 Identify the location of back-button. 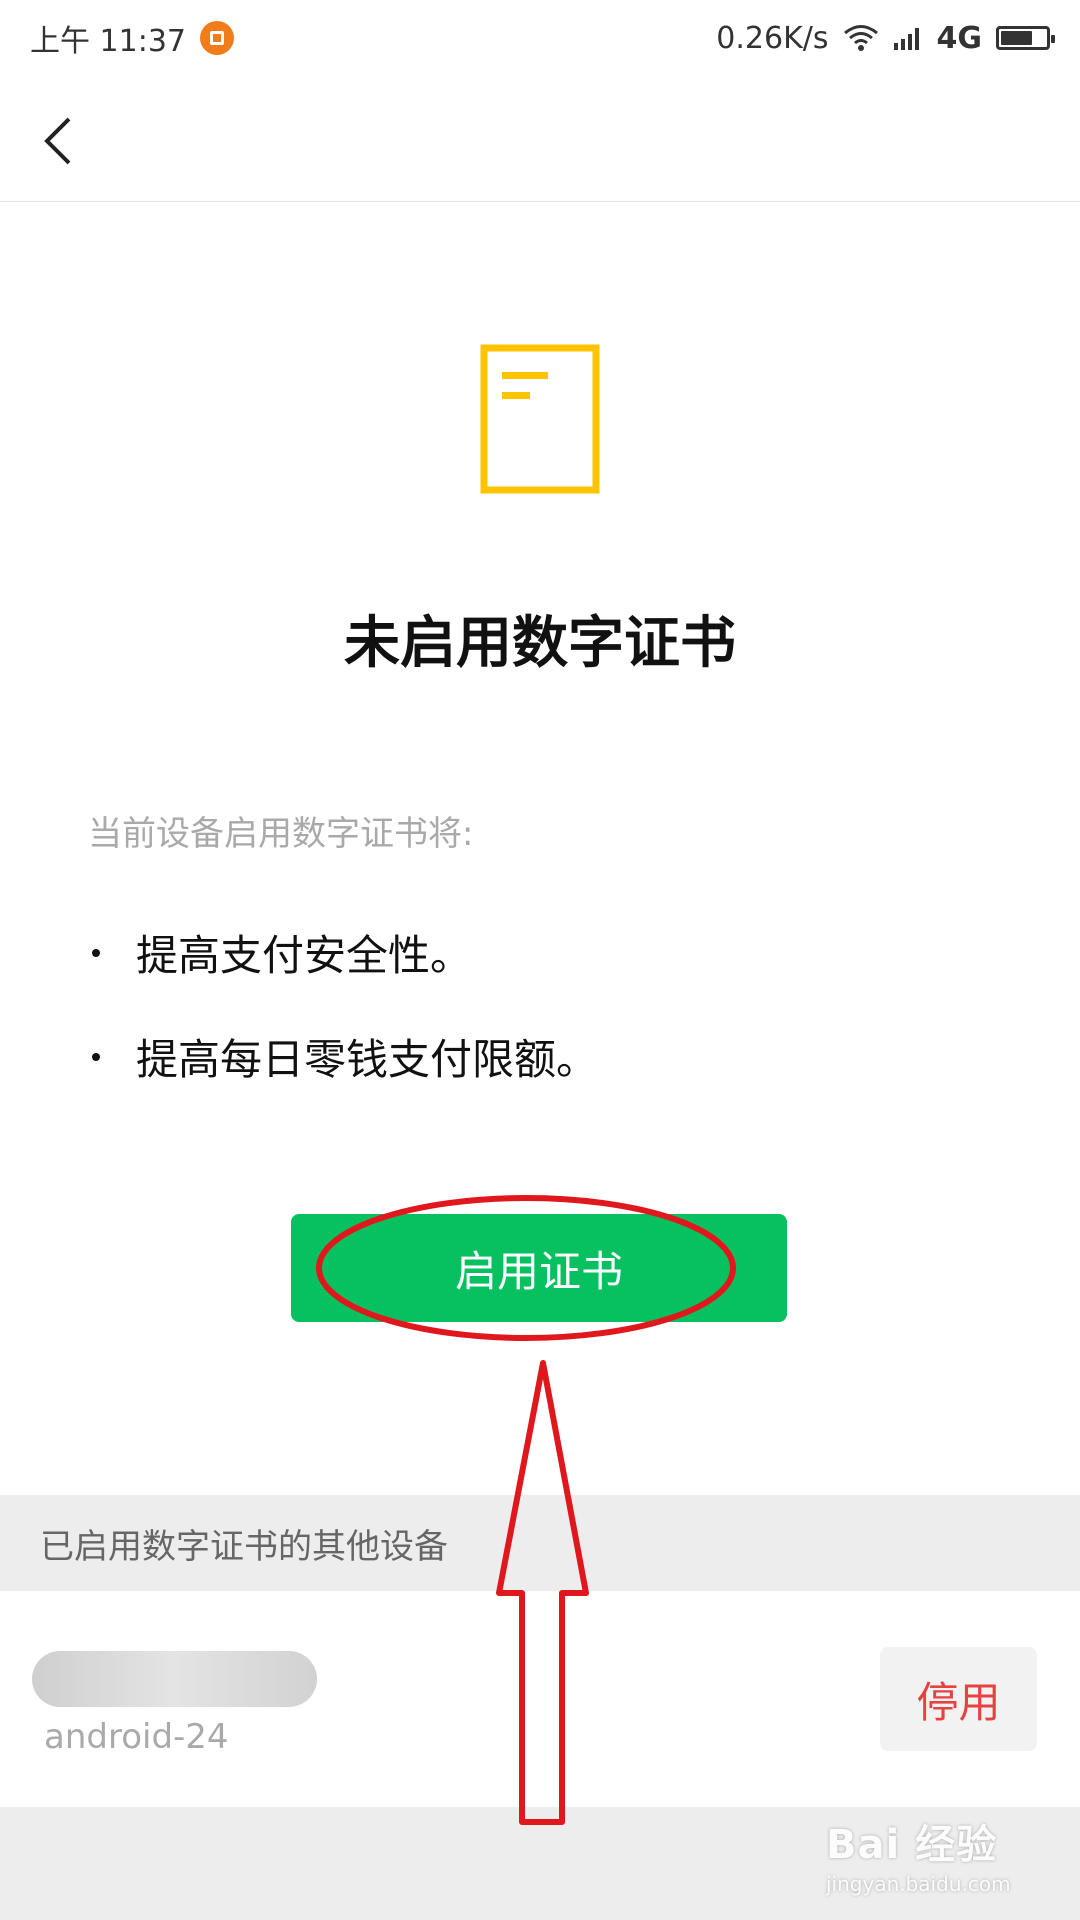
(58, 141).